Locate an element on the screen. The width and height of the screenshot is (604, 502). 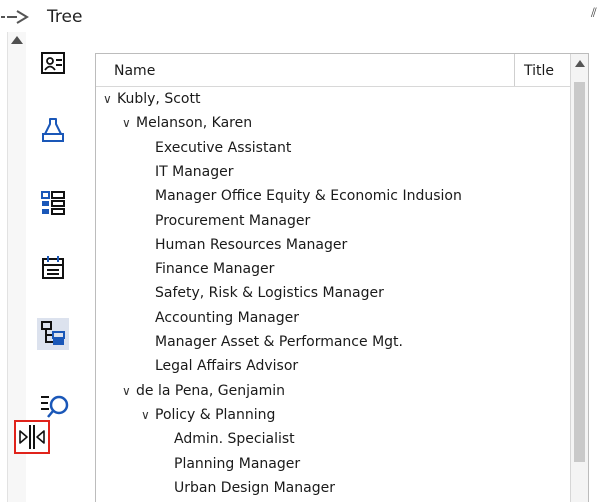
org-tree-button is located at coordinates (53, 334).